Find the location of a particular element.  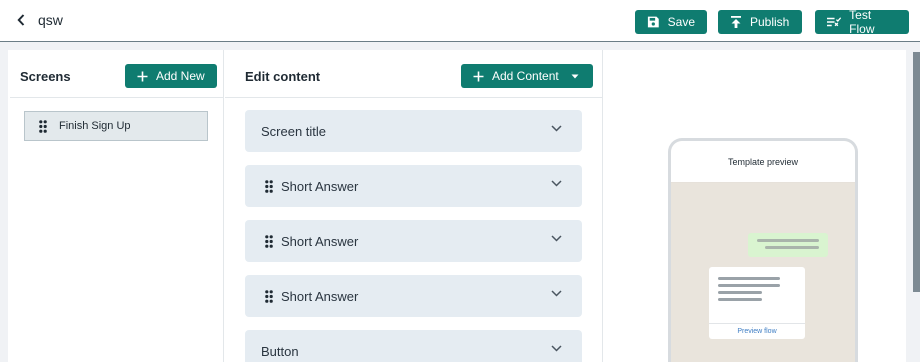

test-flow-button: Test Flow is located at coordinates (862, 22).